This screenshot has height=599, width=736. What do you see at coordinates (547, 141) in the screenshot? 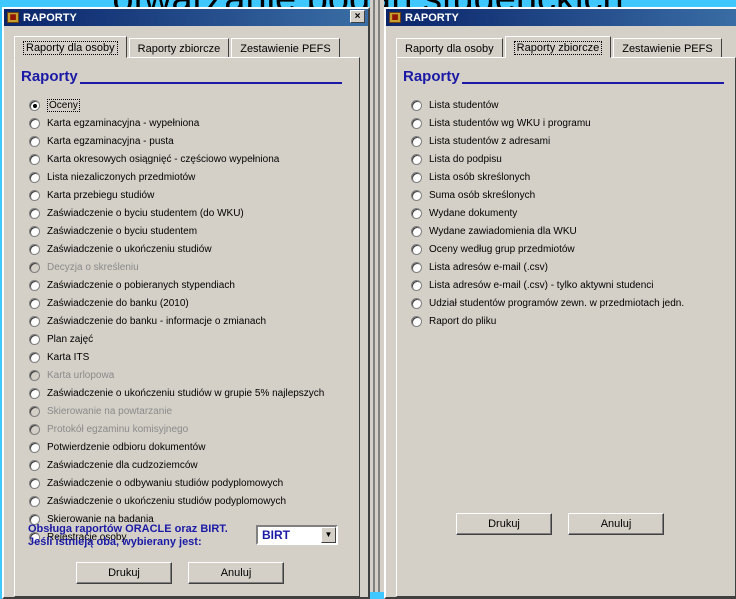
I see `report-option: Lista studentów z adresami` at bounding box center [547, 141].